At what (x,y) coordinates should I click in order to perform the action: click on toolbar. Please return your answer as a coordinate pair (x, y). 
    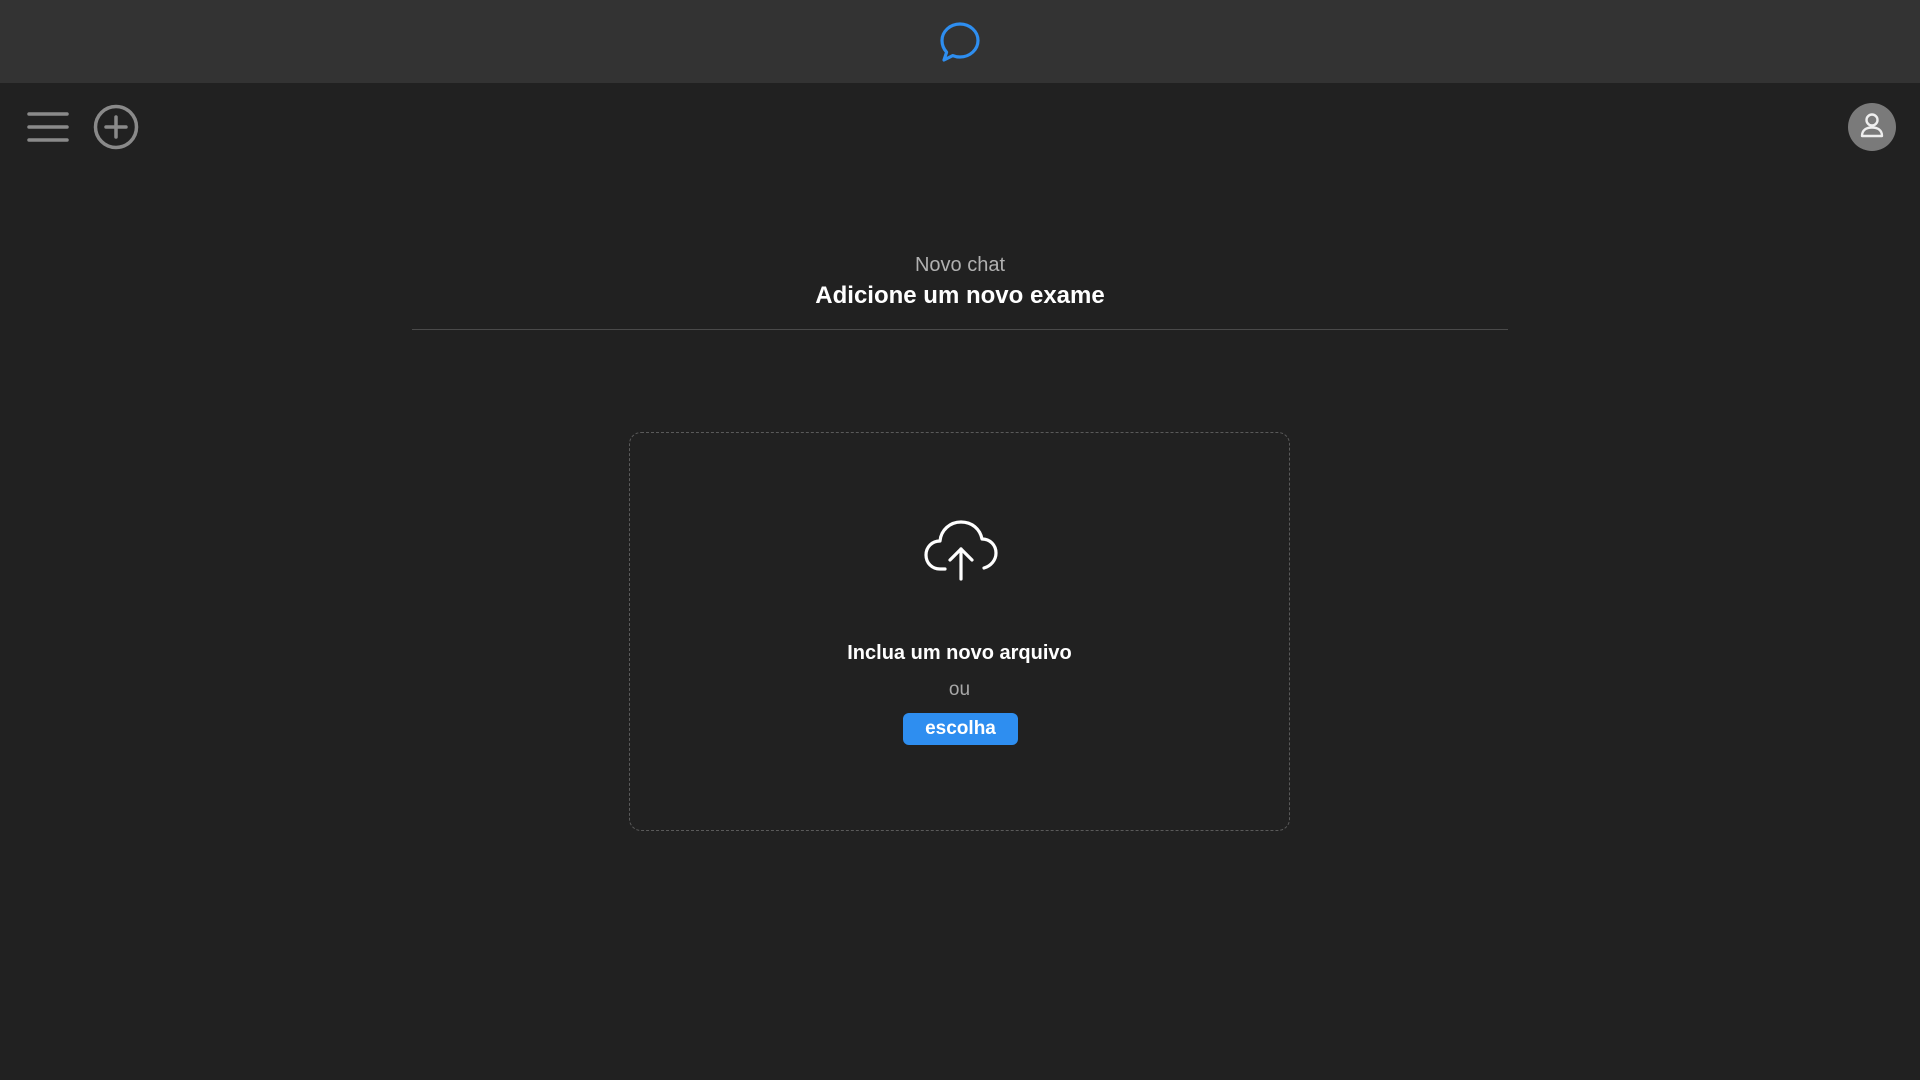
    Looking at the image, I should click on (960, 127).